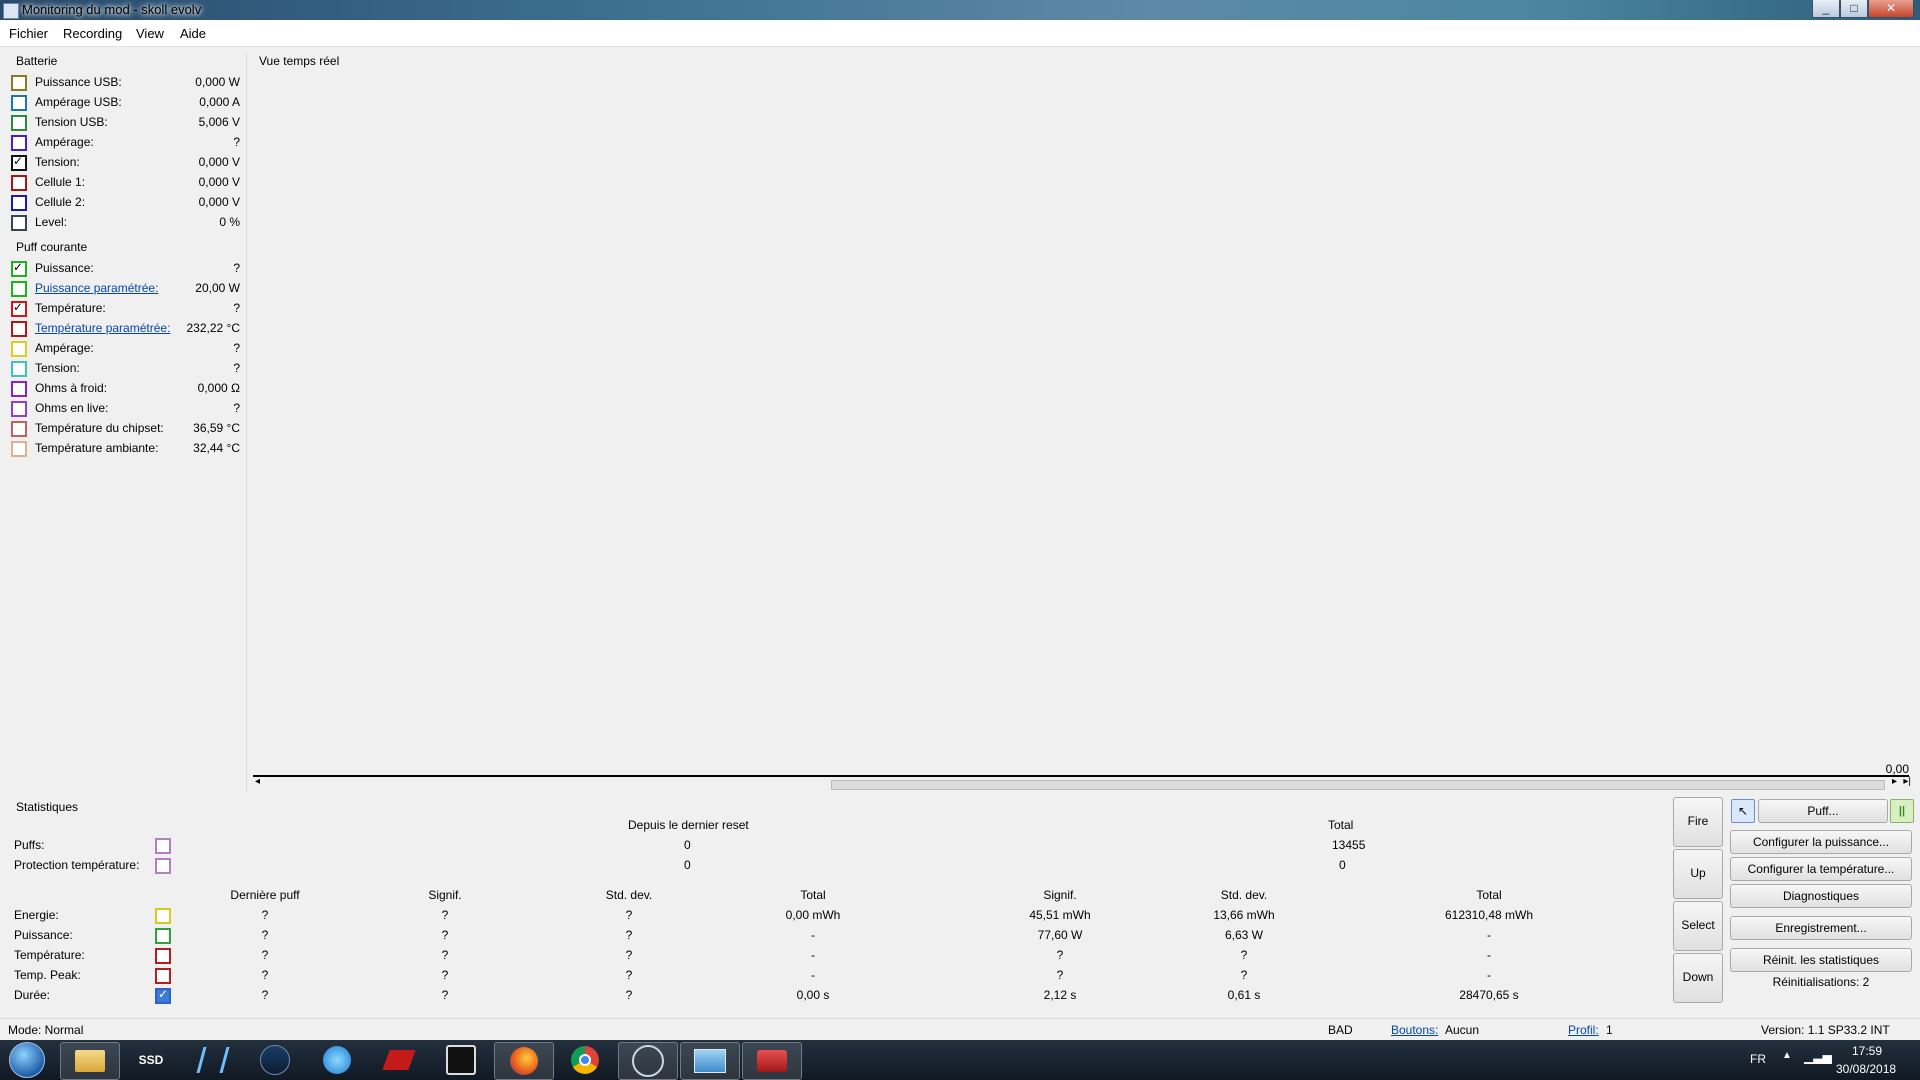 The height and width of the screenshot is (1080, 1920). Describe the element at coordinates (1854, 9) in the screenshot. I see `maximize-button: □` at that location.